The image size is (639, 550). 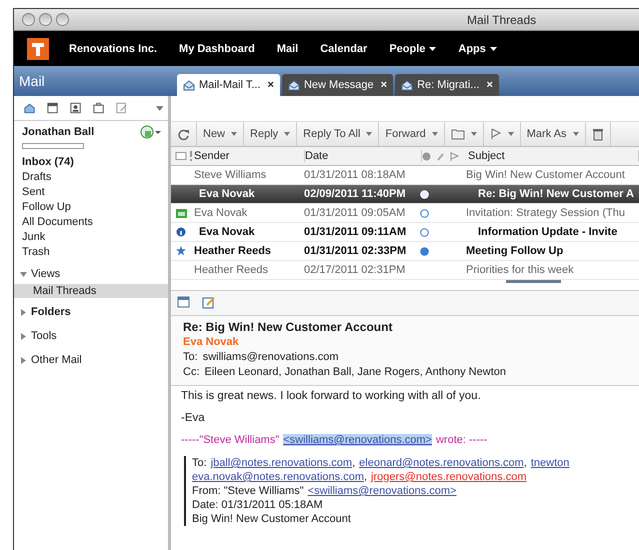 What do you see at coordinates (441, 463) in the screenshot?
I see `email-link: eleonard@notes.renovations.com` at bounding box center [441, 463].